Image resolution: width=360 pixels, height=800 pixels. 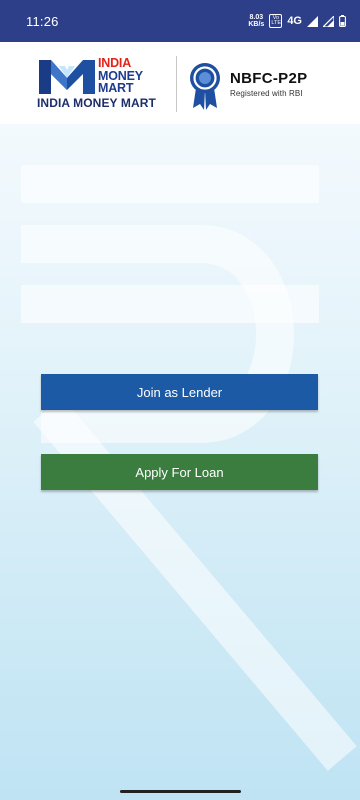 What do you see at coordinates (328, 21) in the screenshot?
I see `signal-icon-secondary` at bounding box center [328, 21].